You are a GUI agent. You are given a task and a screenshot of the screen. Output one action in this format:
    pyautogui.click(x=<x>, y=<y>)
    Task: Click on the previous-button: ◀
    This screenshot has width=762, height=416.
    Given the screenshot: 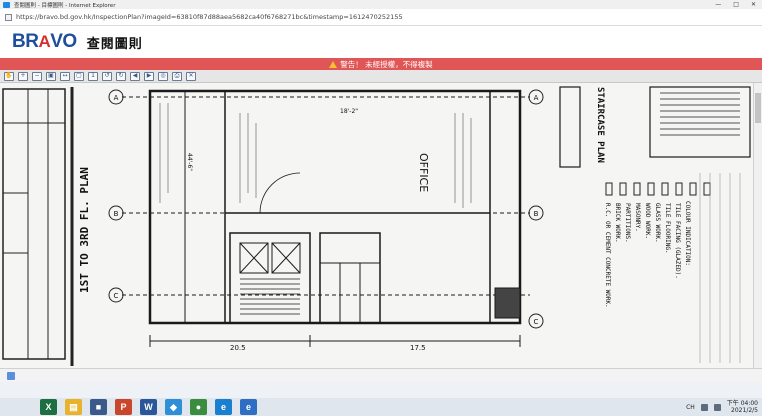 What is the action you would take?
    pyautogui.click(x=135, y=76)
    